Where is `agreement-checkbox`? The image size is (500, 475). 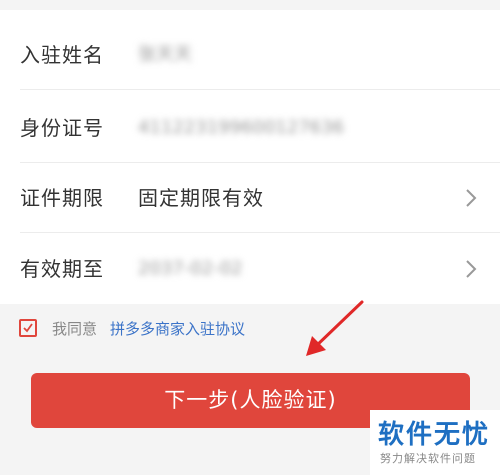
agreement-checkbox is located at coordinates (28, 328).